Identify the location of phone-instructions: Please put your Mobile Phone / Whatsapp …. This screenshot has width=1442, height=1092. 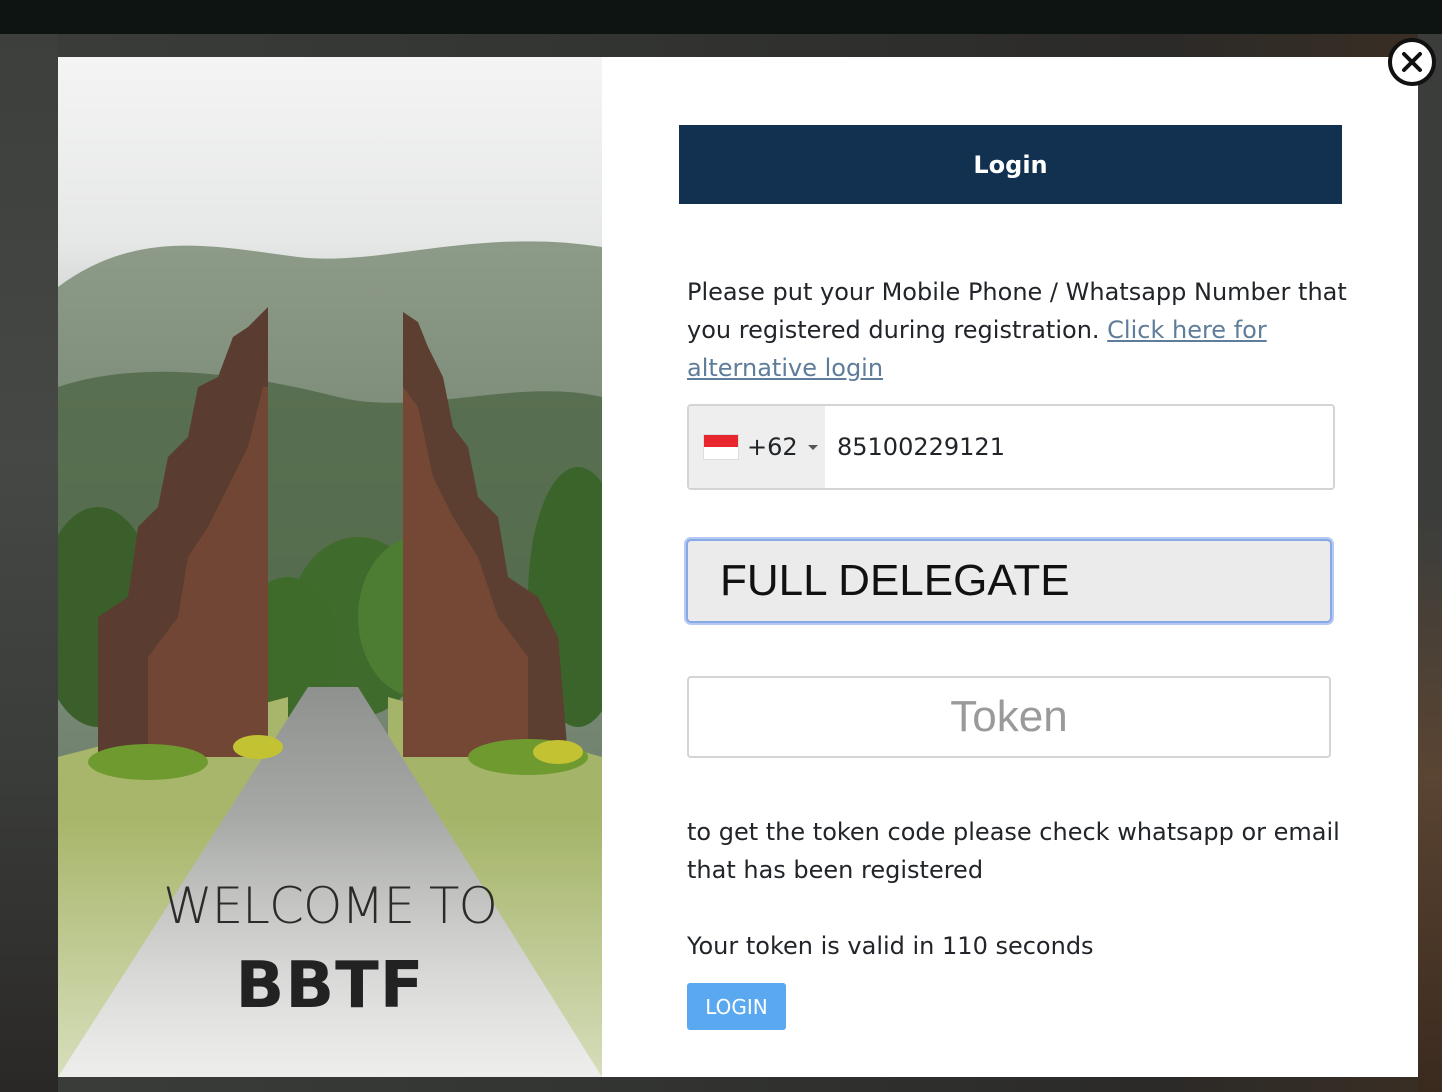
(1022, 330).